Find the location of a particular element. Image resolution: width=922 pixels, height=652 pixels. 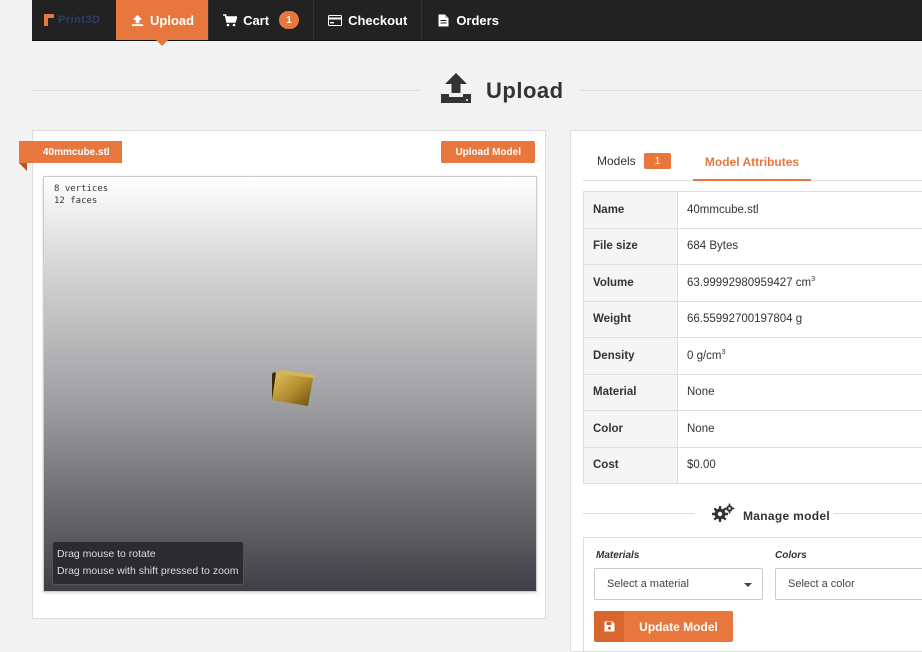

attr-key: Cost is located at coordinates (630, 465).